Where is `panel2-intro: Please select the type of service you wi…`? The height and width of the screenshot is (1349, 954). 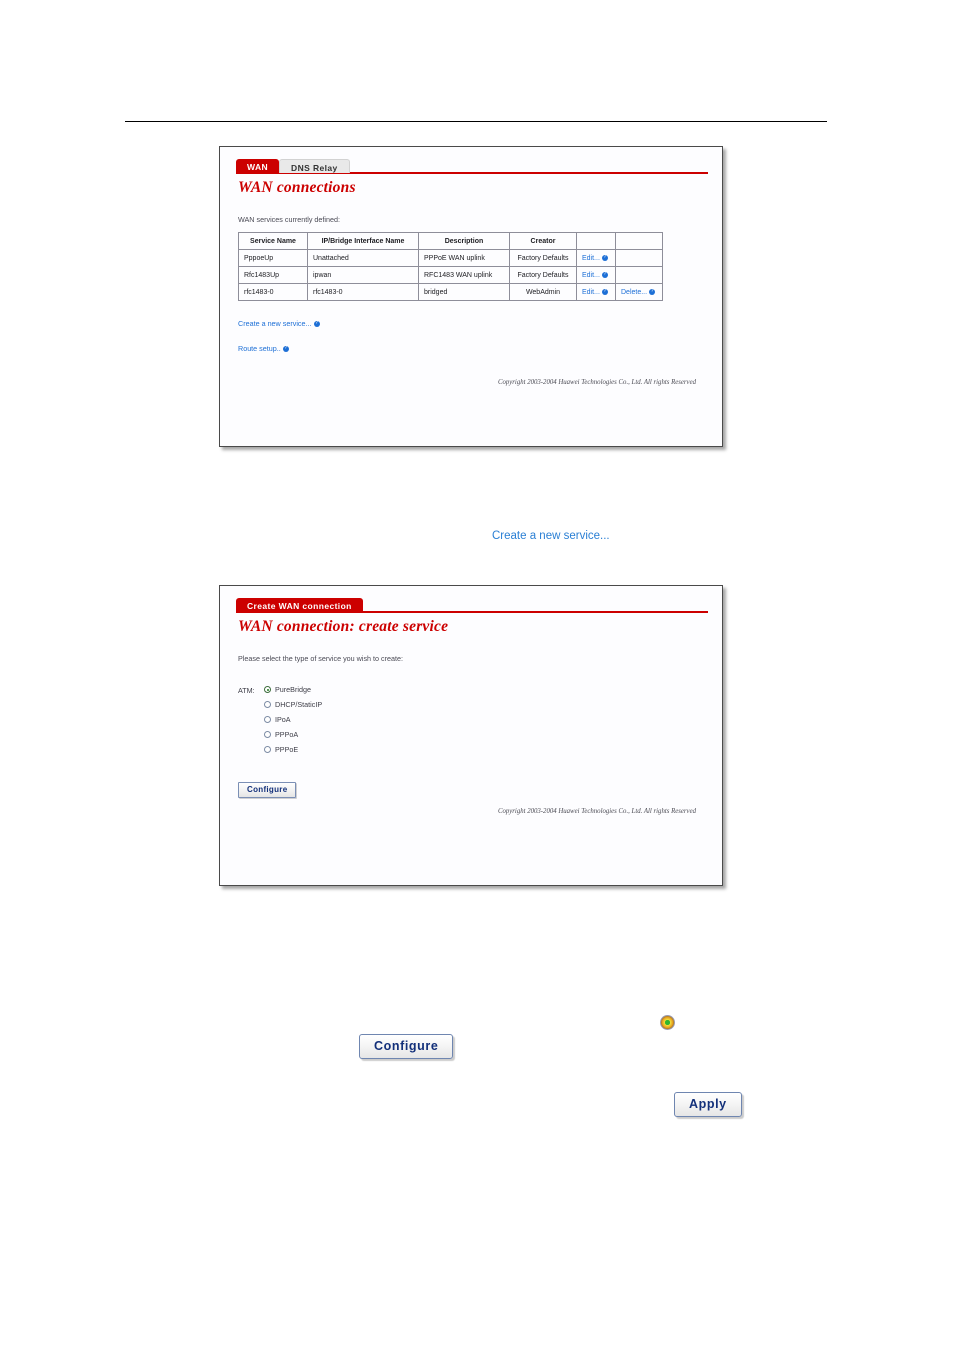 panel2-intro: Please select the type of service you wi… is located at coordinates (320, 658).